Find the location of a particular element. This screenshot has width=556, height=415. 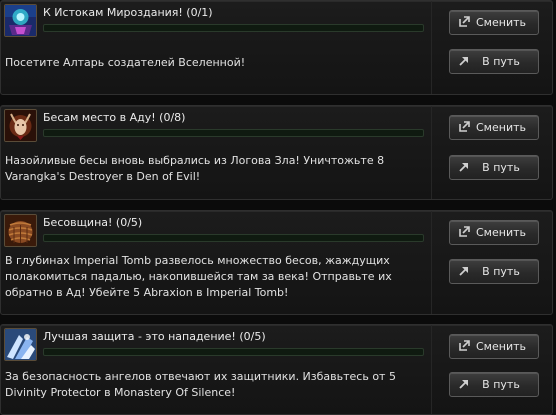

quest-title: Бесам место в Аду! (0/8) is located at coordinates (114, 117).